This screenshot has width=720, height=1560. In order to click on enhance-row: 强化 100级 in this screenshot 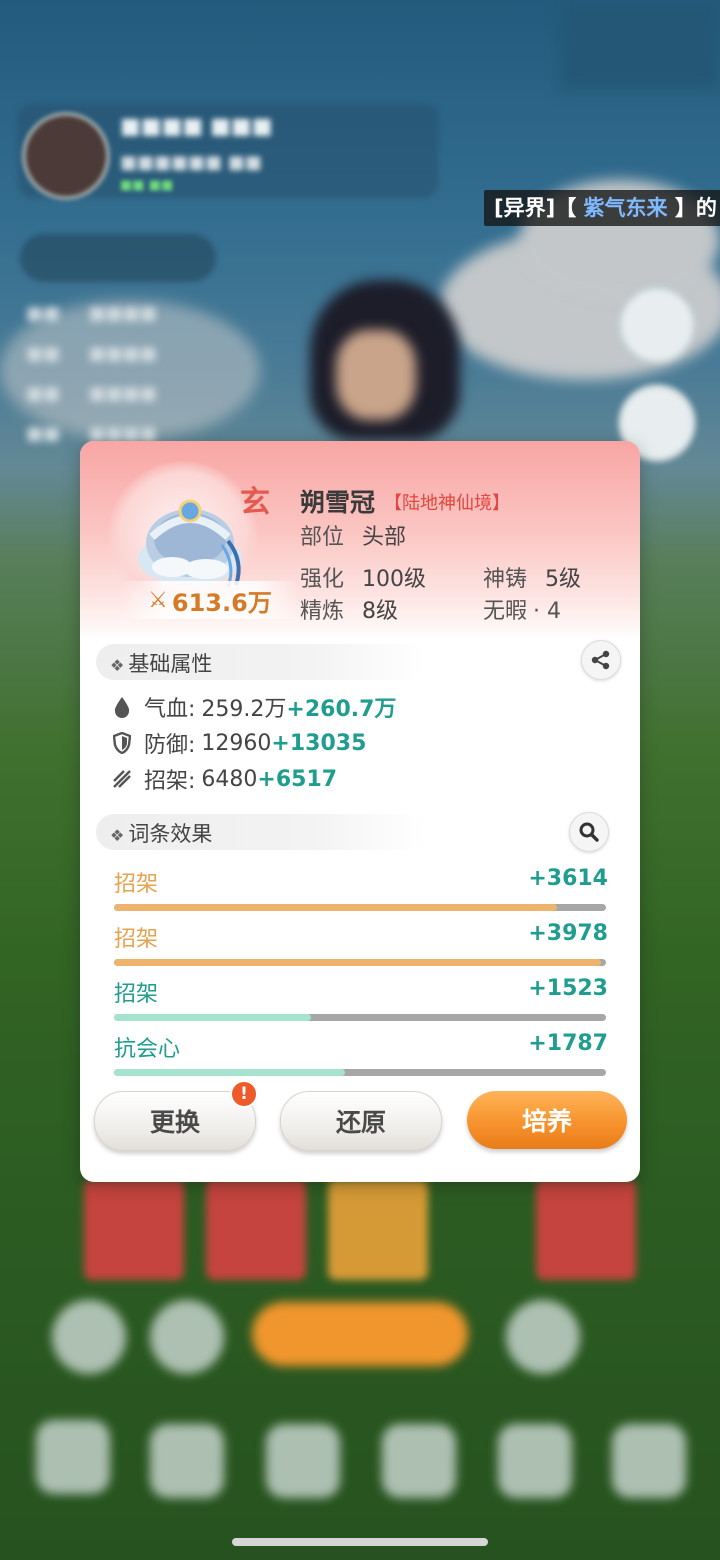, I will do `click(363, 577)`.